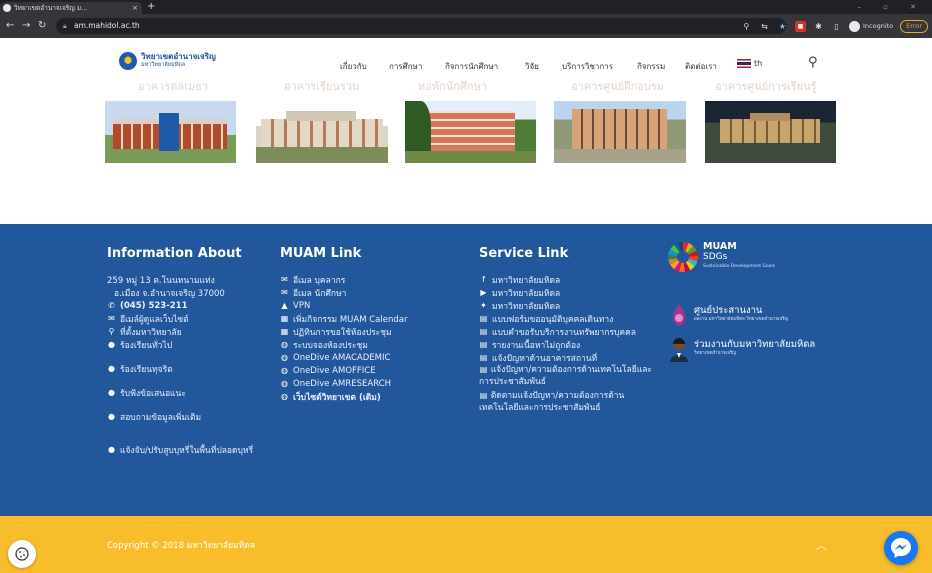 The image size is (932, 573). What do you see at coordinates (180, 344) in the screenshot?
I see `footer-link-general-complaint: ● ร้องเรียนทั่วไป` at bounding box center [180, 344].